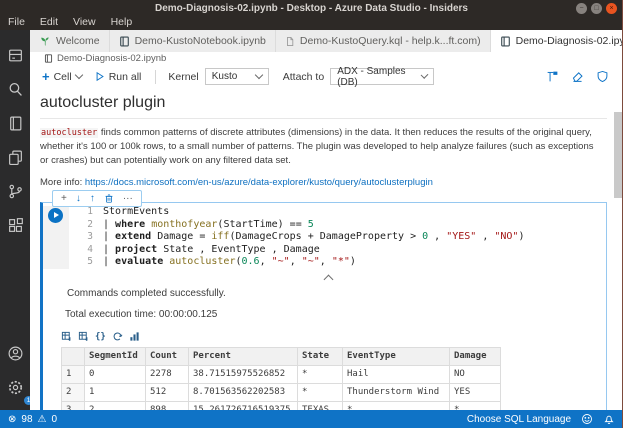 This screenshot has width=623, height=428. Describe the element at coordinates (587, 419) in the screenshot. I see `feedback-smiley-icon` at that location.